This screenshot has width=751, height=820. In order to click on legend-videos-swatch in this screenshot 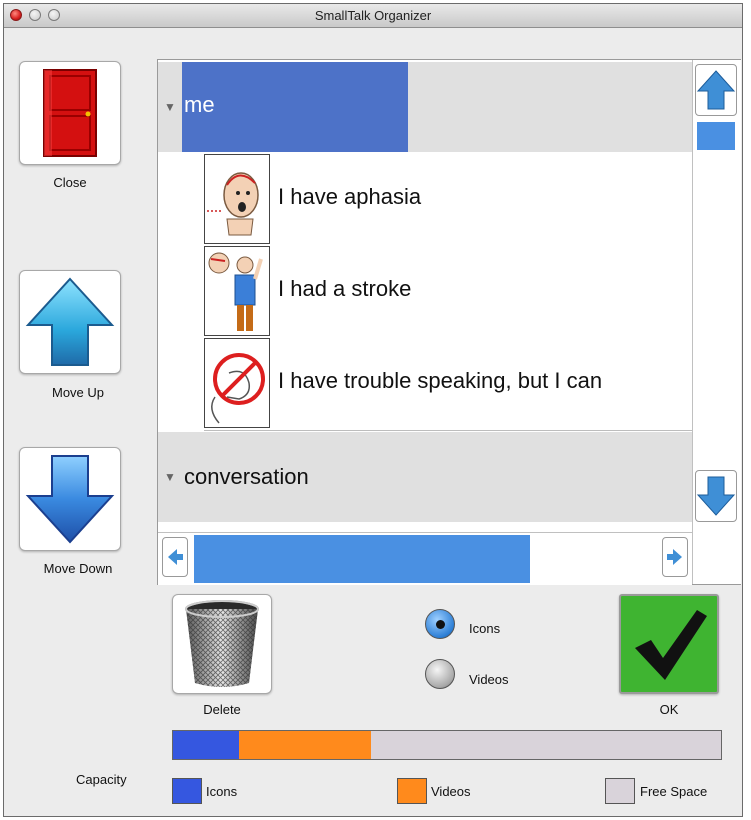, I will do `click(412, 791)`.